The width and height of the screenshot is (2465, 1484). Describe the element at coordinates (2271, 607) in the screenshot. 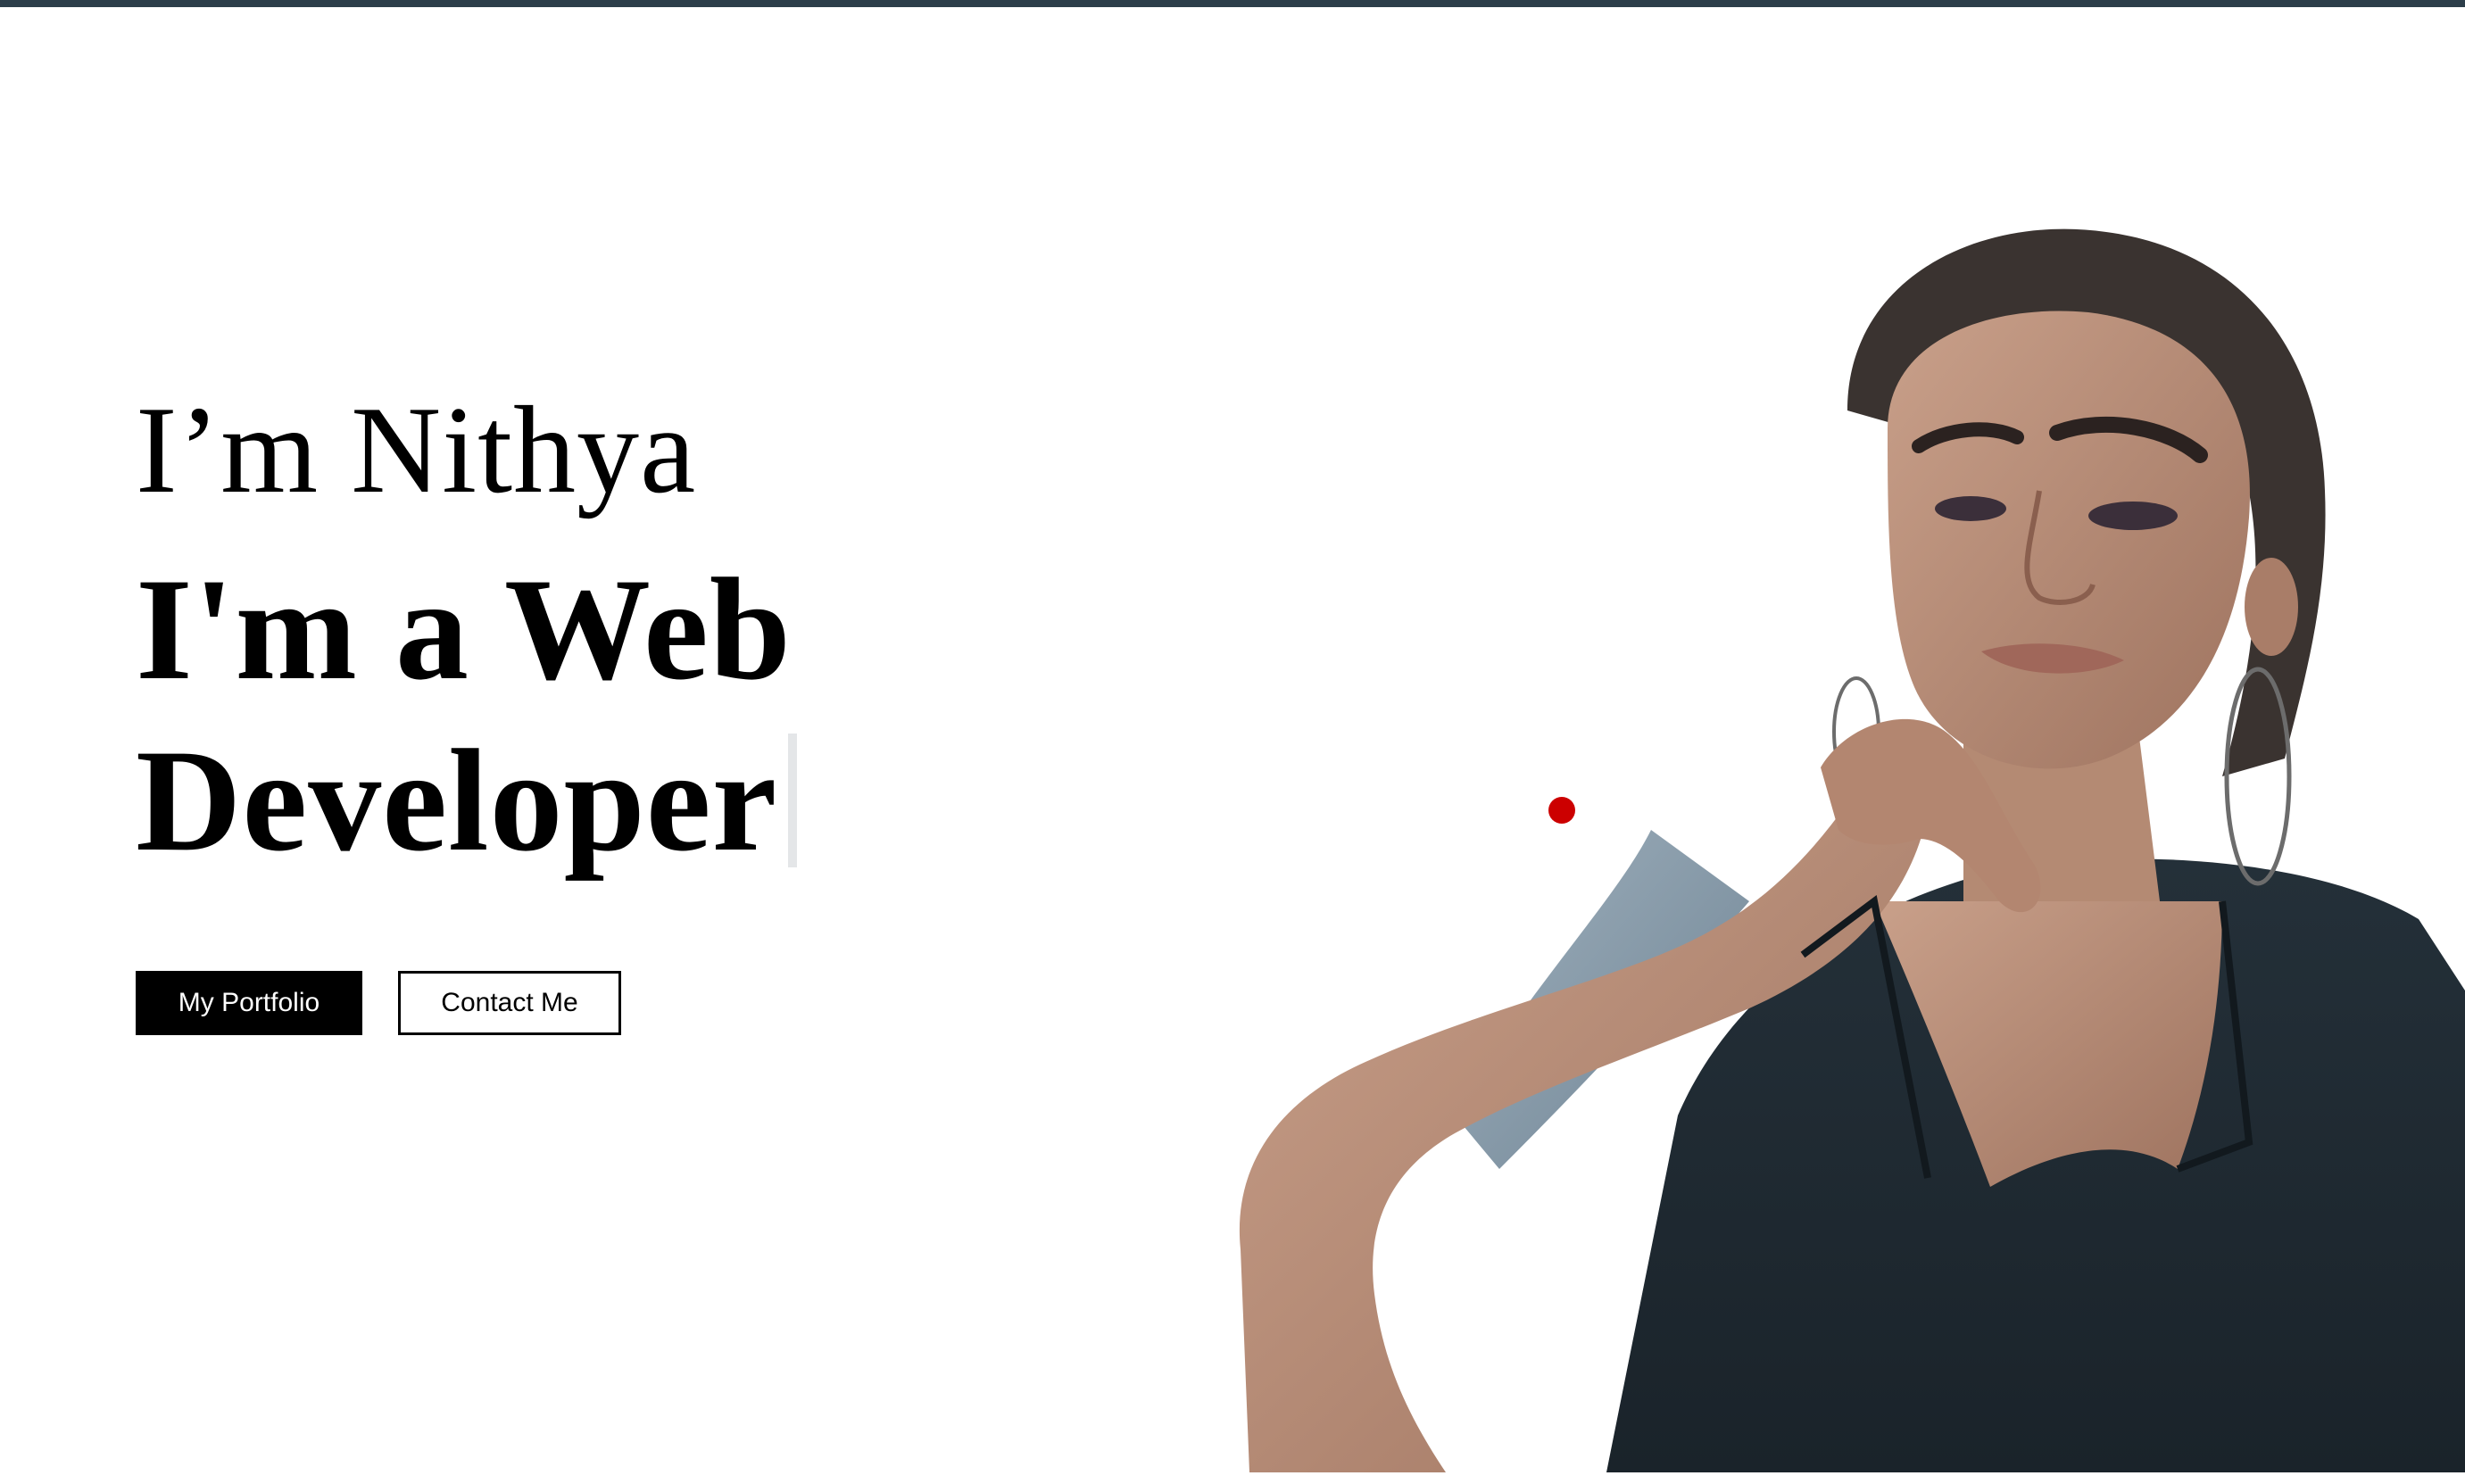

I see `portrait-ear` at that location.